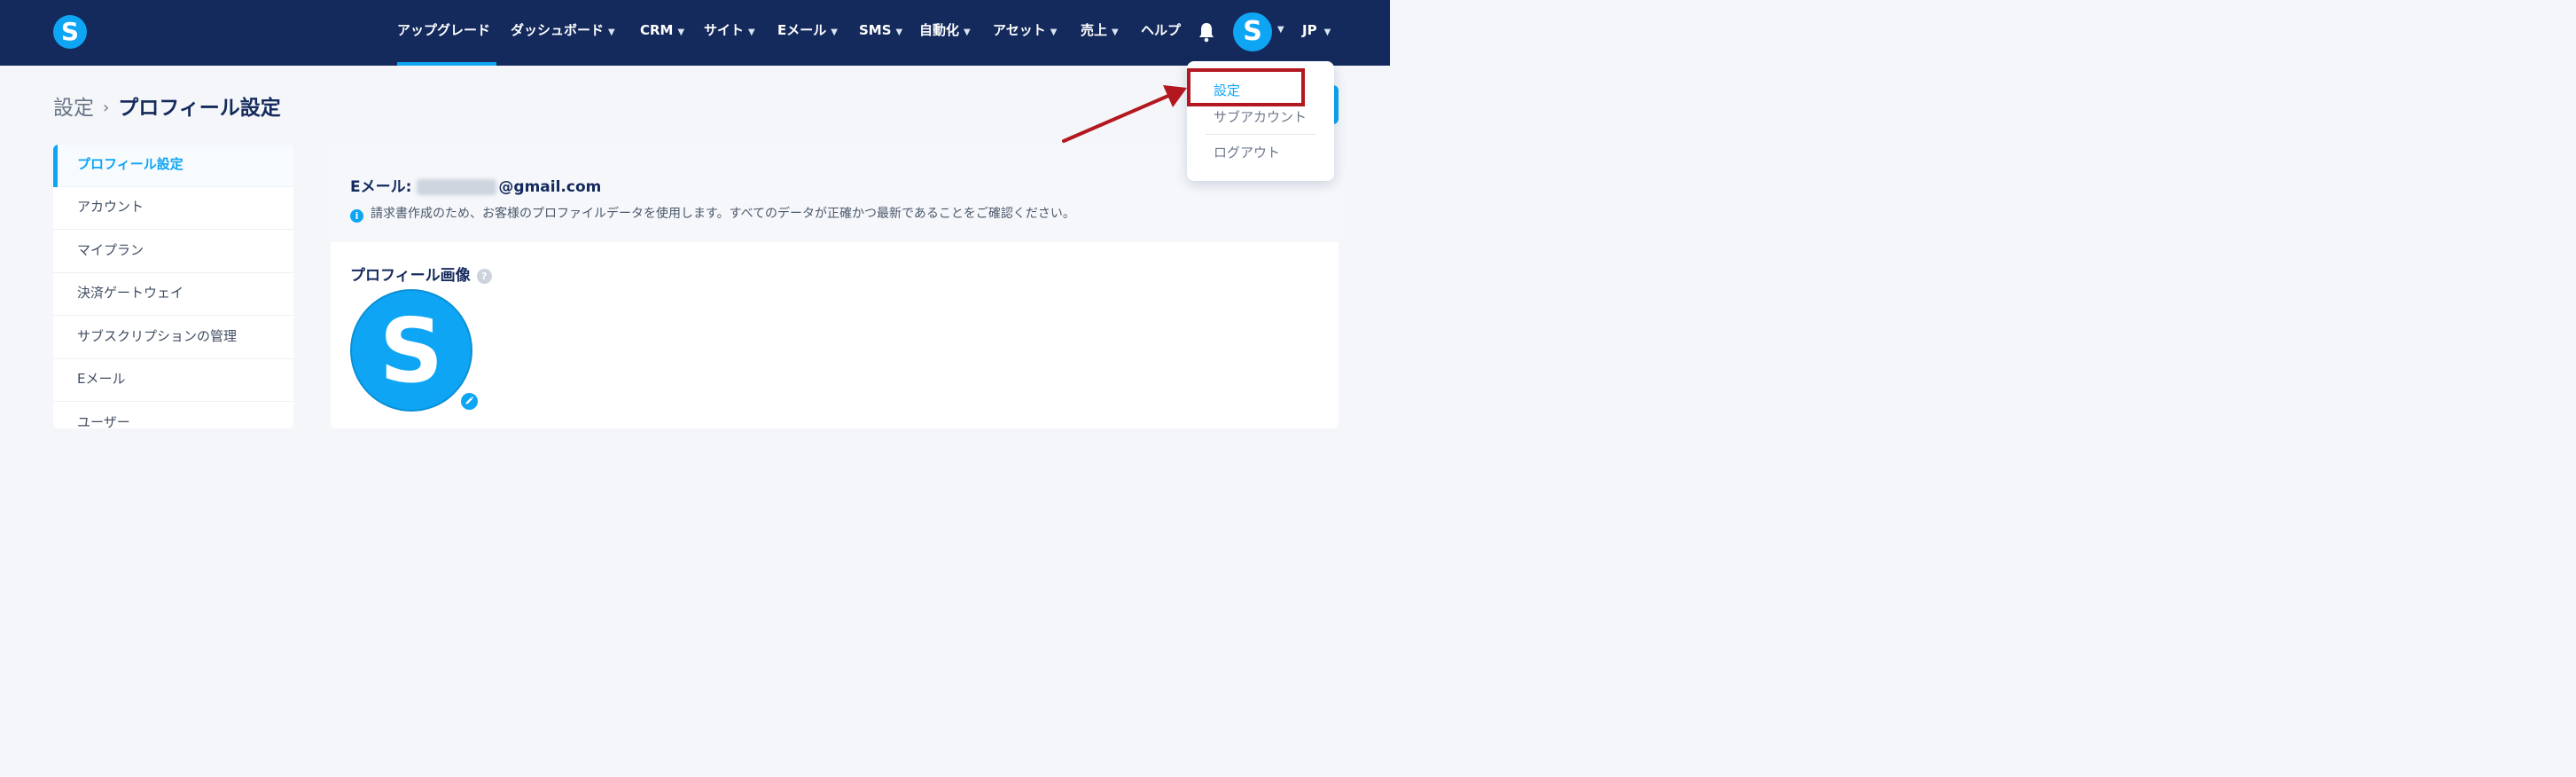 This screenshot has width=2576, height=777. I want to click on nav-item-sites: サイト ▼, so click(729, 33).